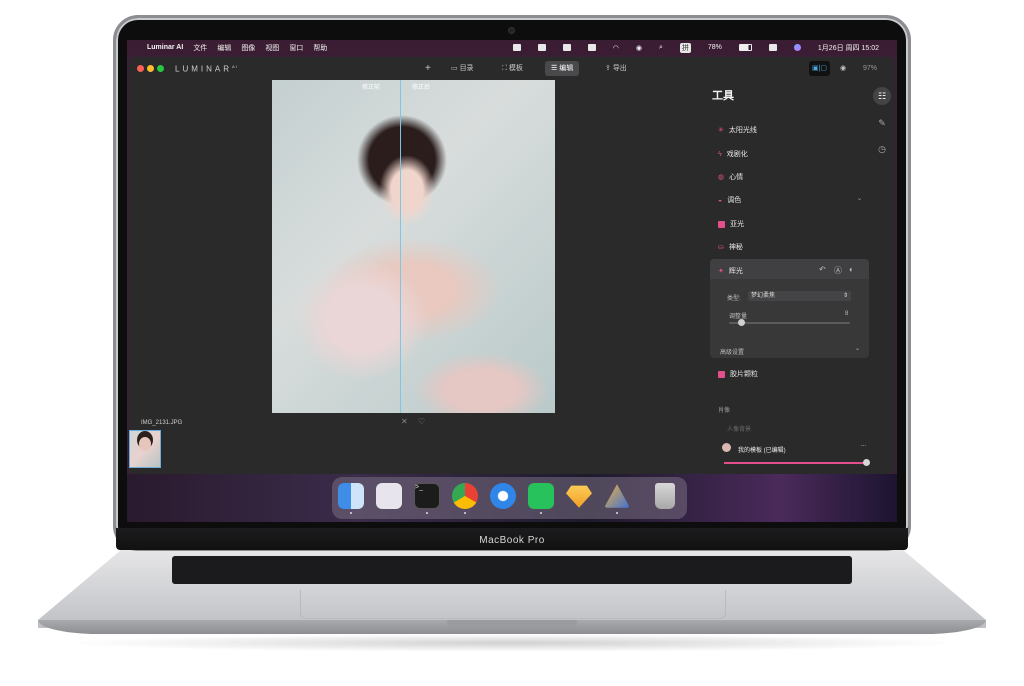  What do you see at coordinates (857, 348) in the screenshot?
I see `advanced-chevron-icon: ⌄` at bounding box center [857, 348].